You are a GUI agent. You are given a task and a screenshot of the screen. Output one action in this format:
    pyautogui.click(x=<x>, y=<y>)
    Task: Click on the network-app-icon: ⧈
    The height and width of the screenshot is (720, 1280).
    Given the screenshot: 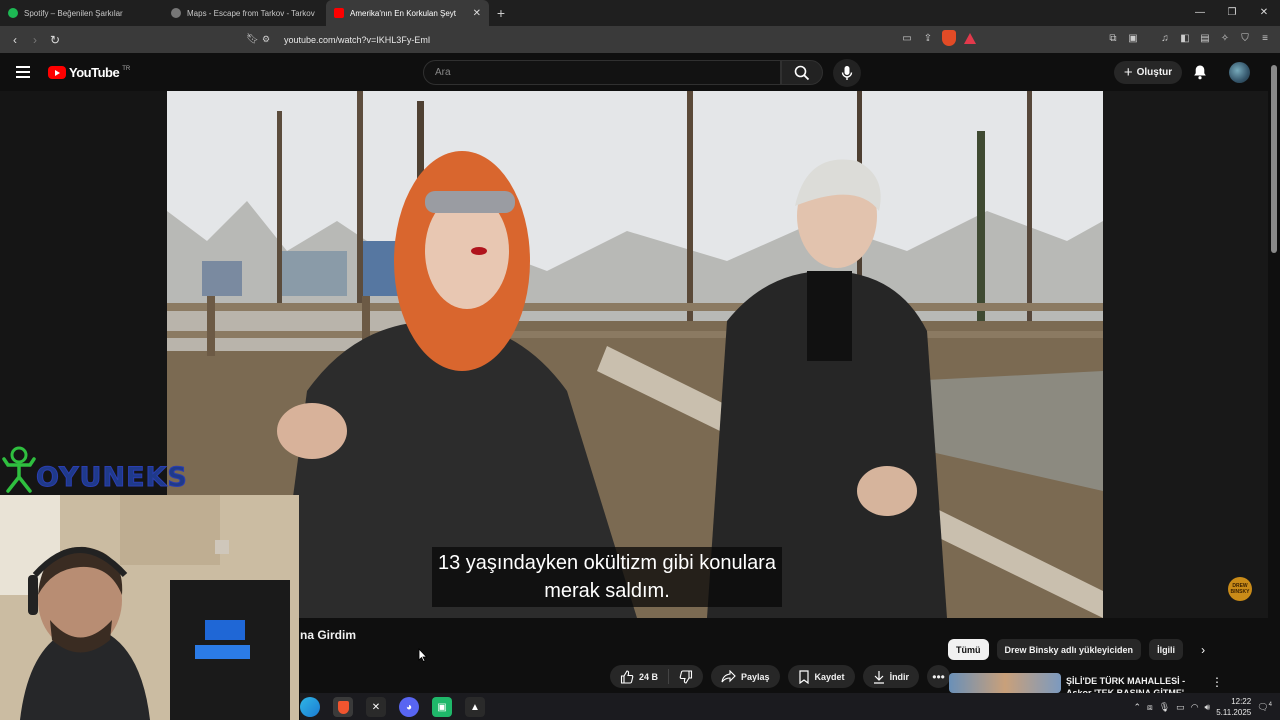 What is the action you would take?
    pyautogui.click(x=1150, y=707)
    